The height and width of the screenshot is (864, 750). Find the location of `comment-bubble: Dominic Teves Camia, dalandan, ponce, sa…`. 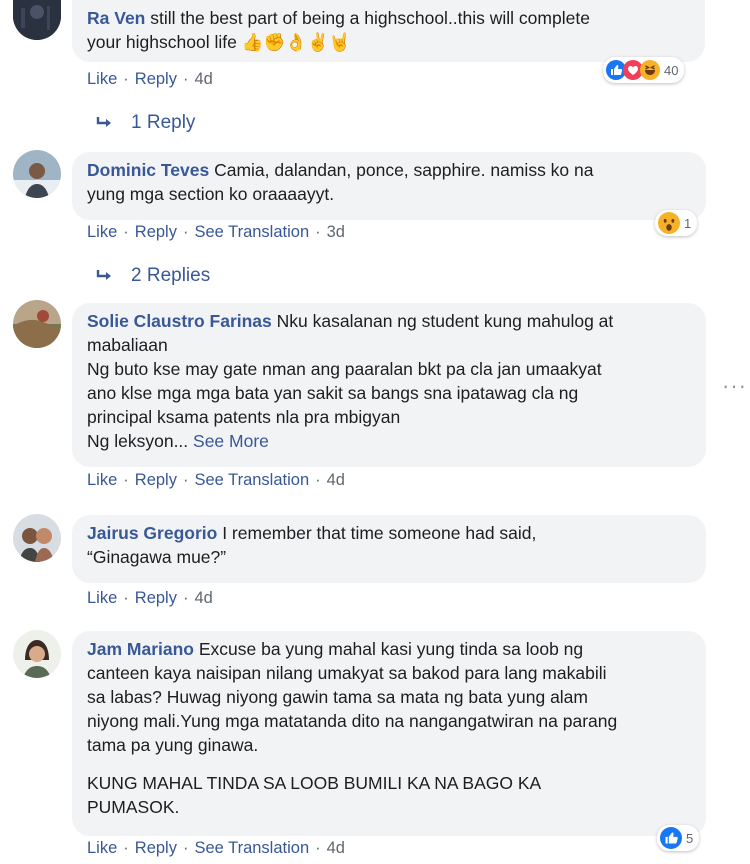

comment-bubble: Dominic Teves Camia, dalandan, ponce, sa… is located at coordinates (389, 186).